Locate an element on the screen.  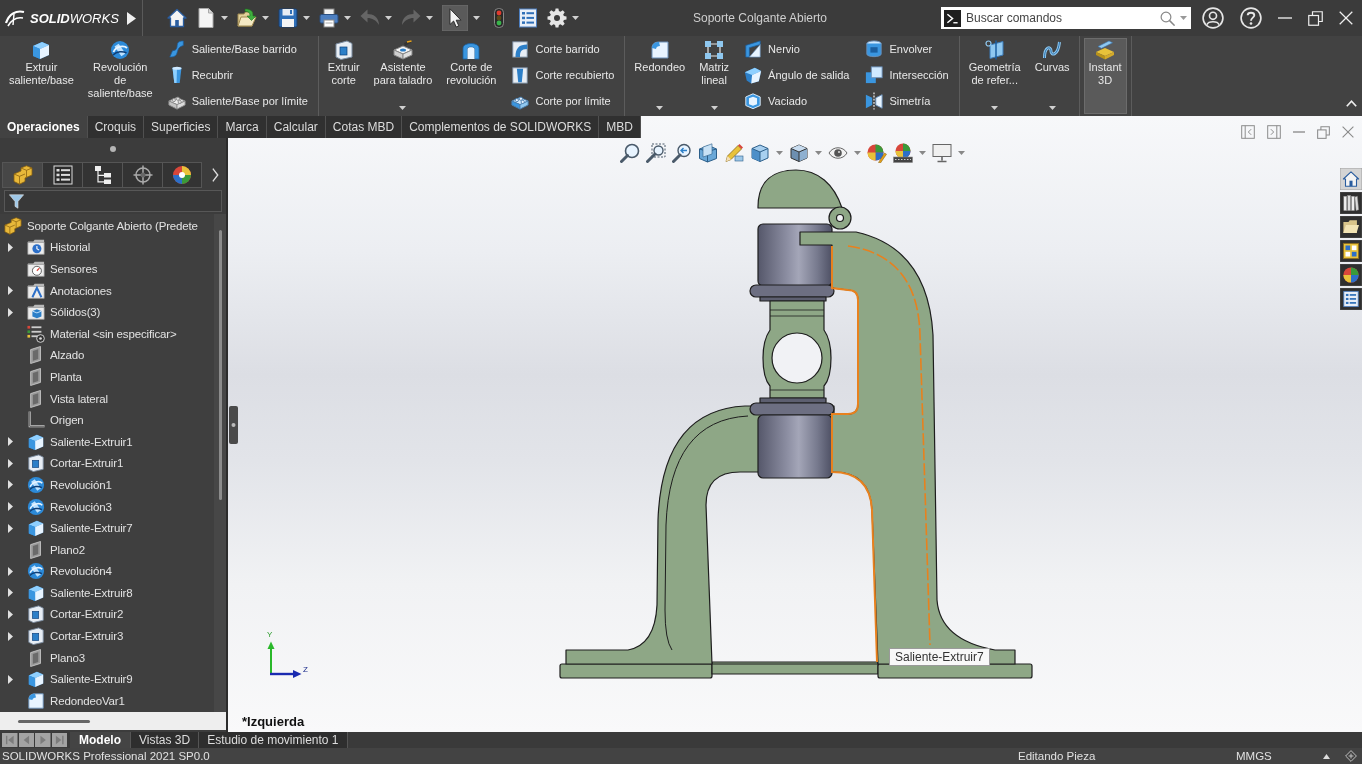
ribbon-button: Simetría is located at coordinates (907, 101).